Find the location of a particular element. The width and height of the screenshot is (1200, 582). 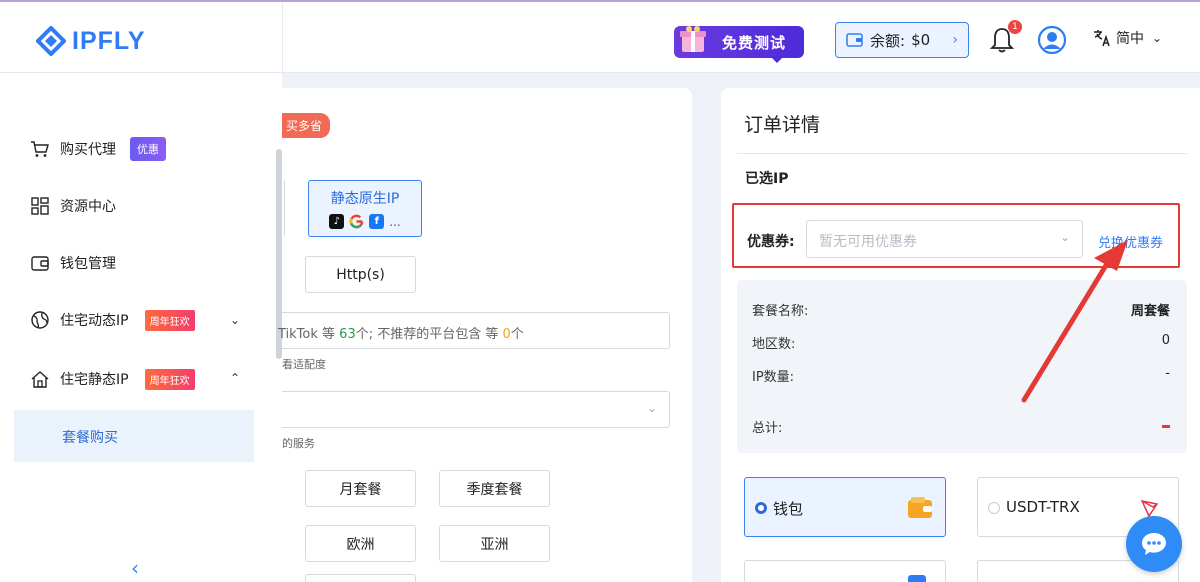

coupon-placeholder: 暂无可用优惠券 is located at coordinates (868, 242).